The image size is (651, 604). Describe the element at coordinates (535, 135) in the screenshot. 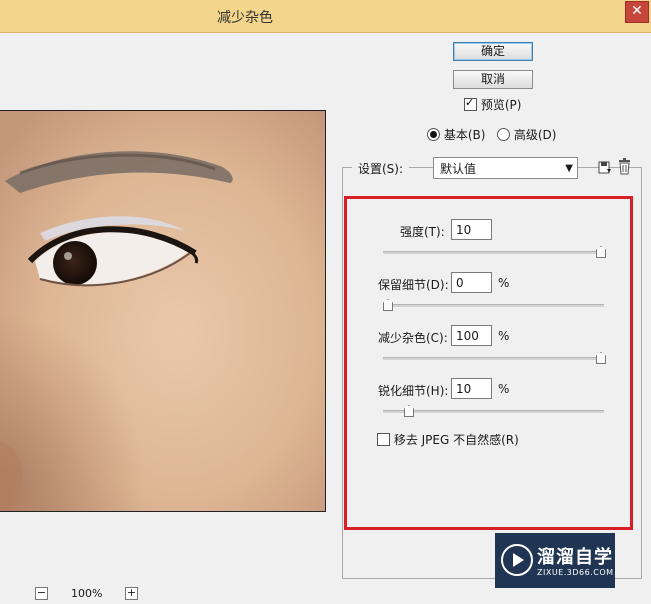

I see `advanced-label: 高级(D)` at that location.